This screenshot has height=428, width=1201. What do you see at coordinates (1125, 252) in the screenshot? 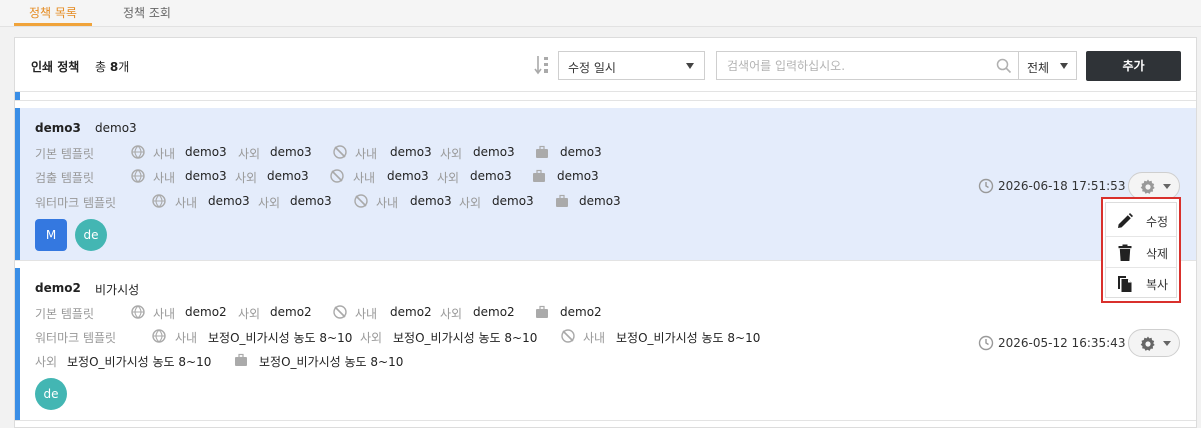
I see `trash-icon` at bounding box center [1125, 252].